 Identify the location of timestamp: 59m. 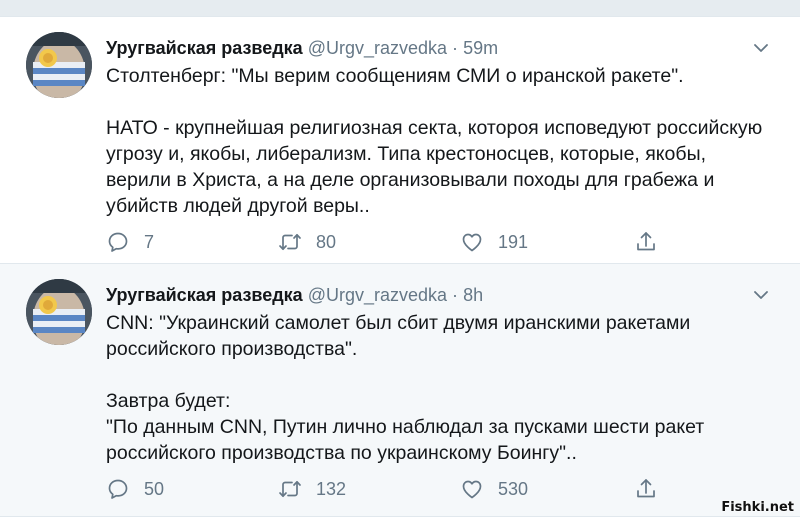
(480, 48).